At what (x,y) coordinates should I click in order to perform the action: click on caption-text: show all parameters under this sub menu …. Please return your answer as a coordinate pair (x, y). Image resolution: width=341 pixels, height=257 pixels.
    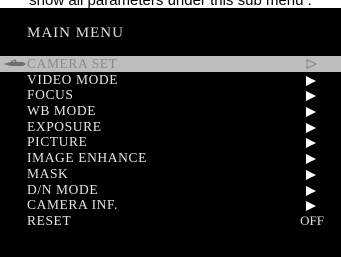
    Looking at the image, I should click on (170, 4).